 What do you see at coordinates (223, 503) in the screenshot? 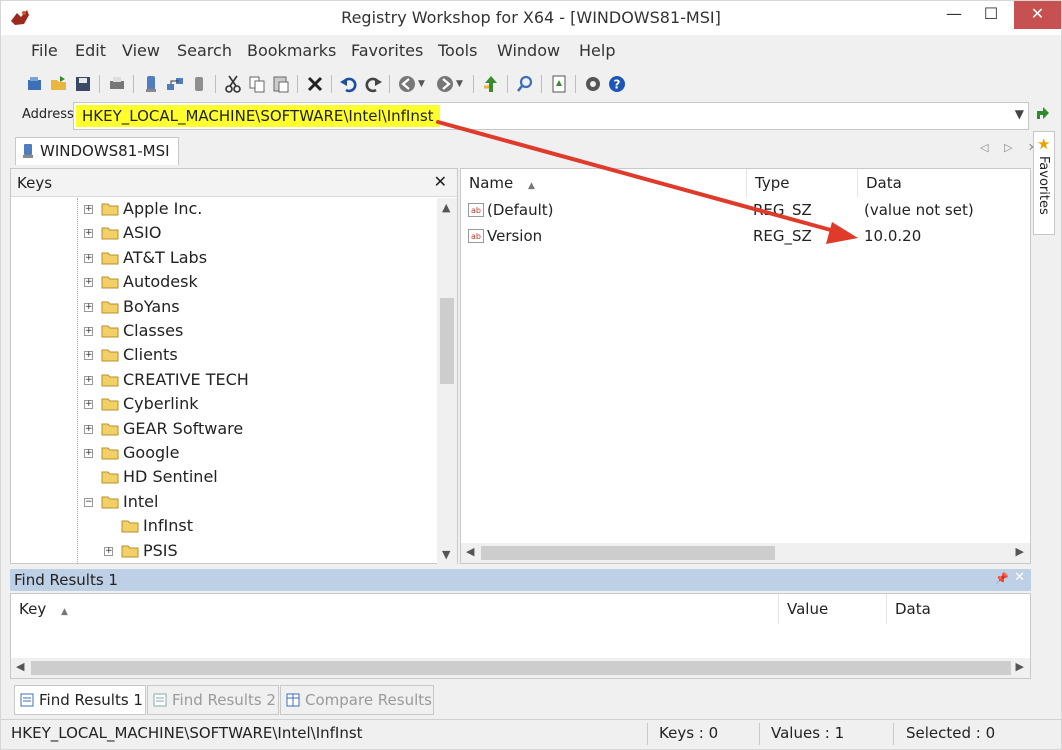
I see `tree-item: − Intel` at bounding box center [223, 503].